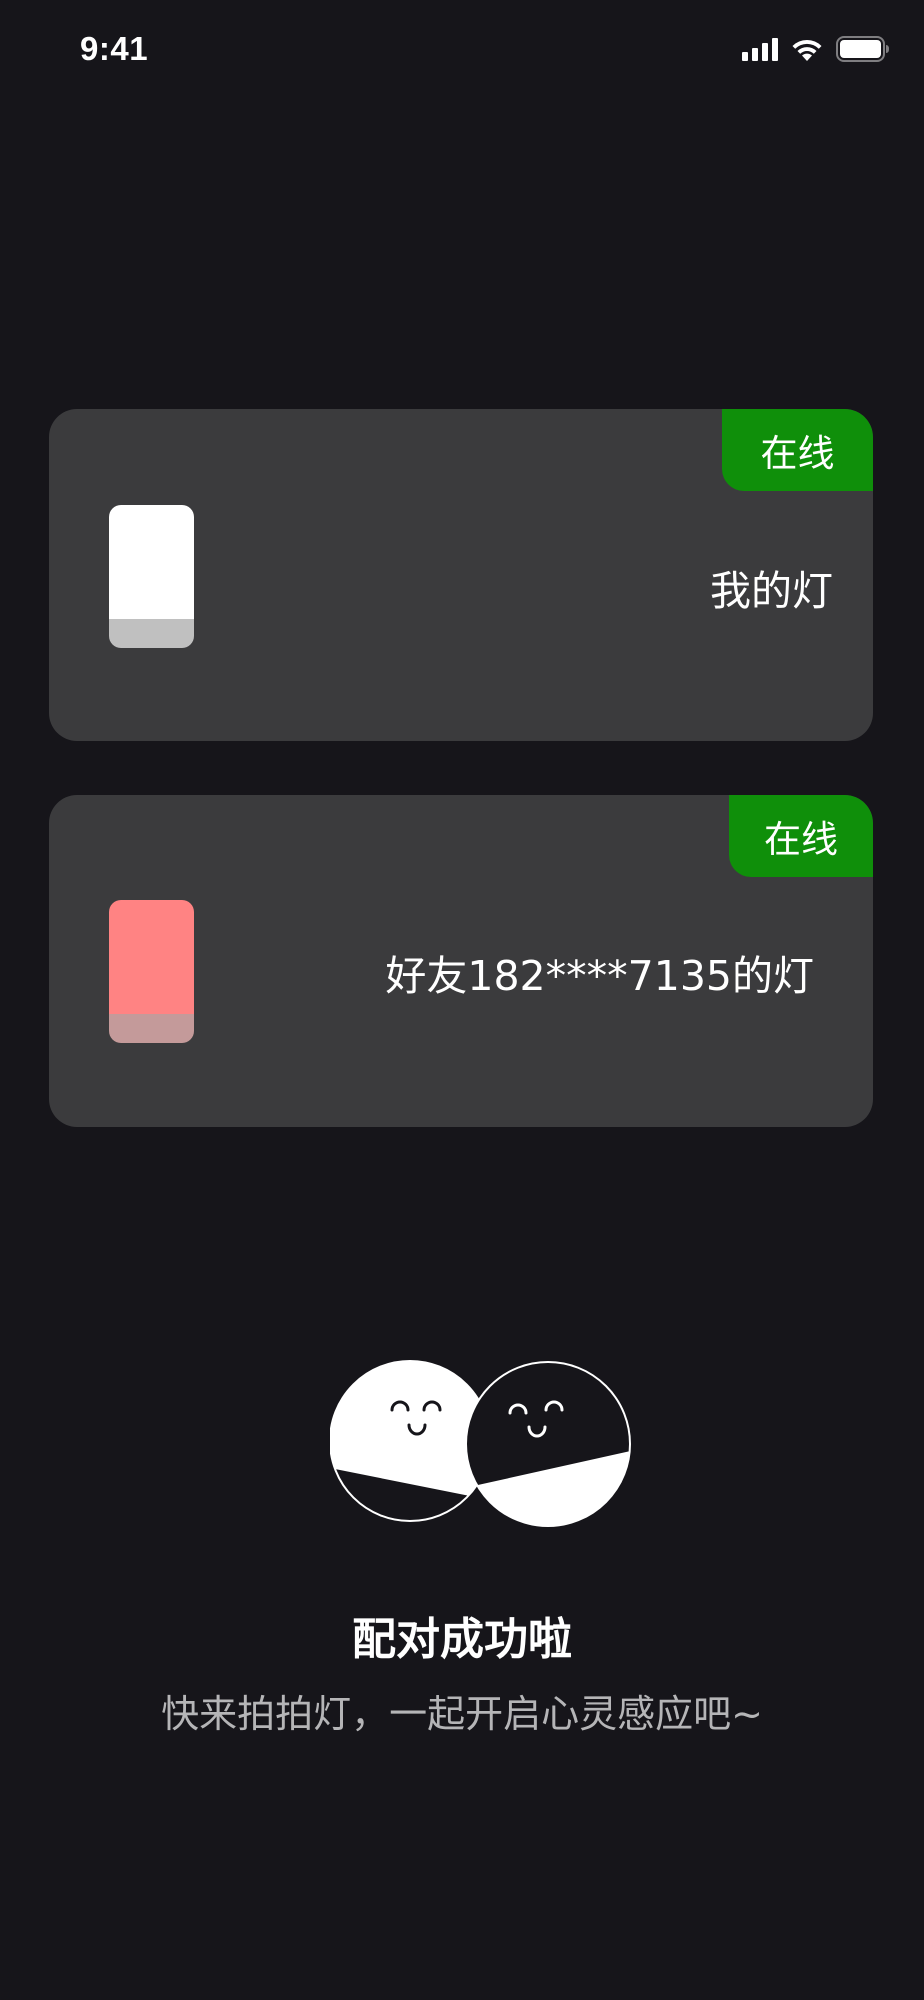  Describe the element at coordinates (462, 1639) in the screenshot. I see `success-title: 配对成功啦` at that location.